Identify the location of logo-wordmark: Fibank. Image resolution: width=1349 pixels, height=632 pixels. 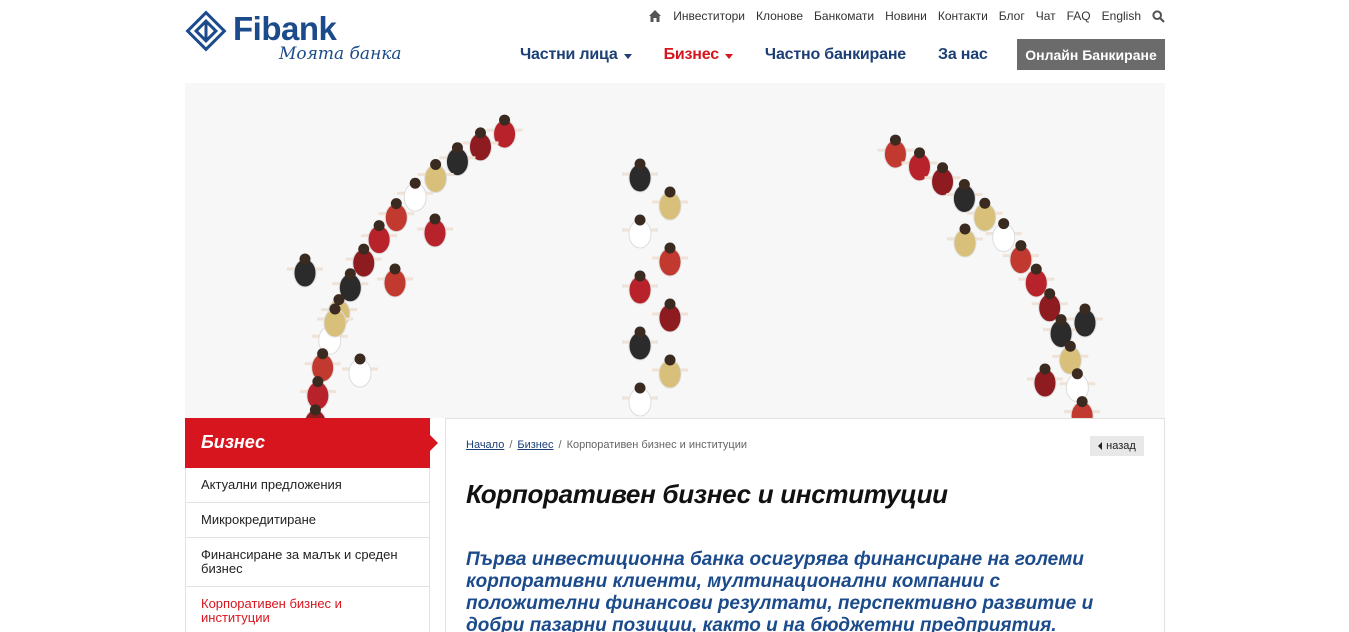
(285, 28).